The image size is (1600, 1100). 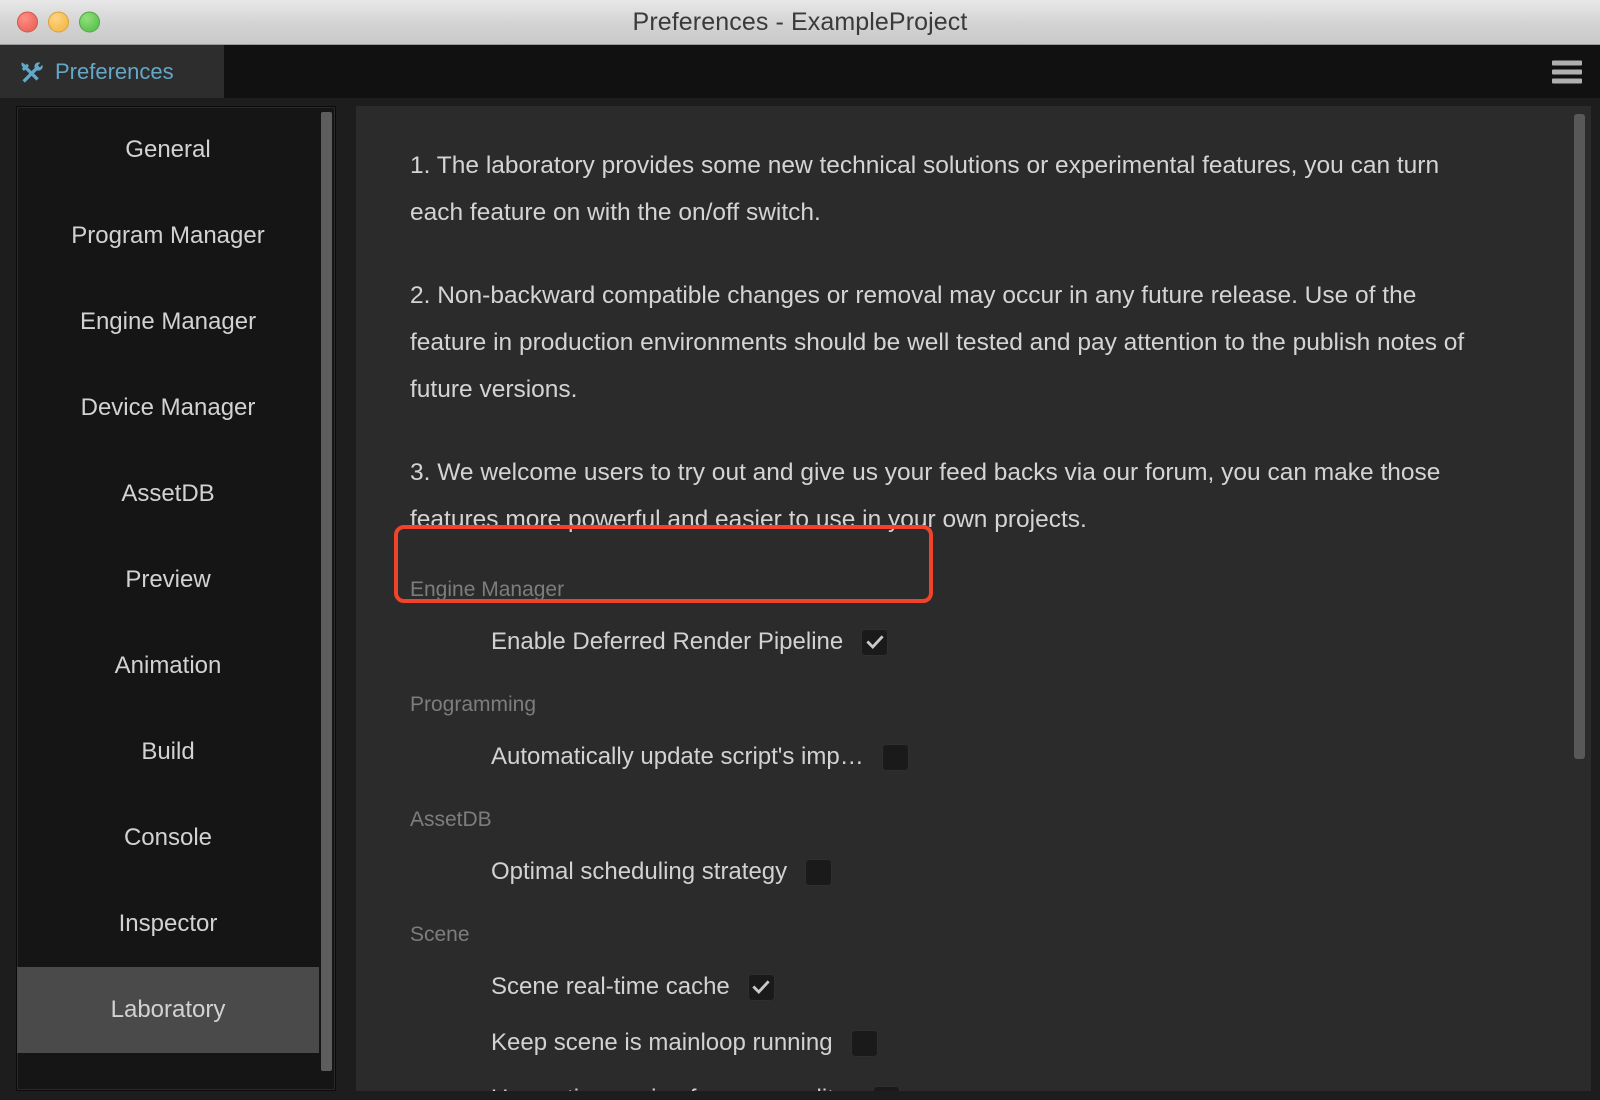 I want to click on setting-row: Enable Deferred Render Pipeline, so click(x=987, y=642).